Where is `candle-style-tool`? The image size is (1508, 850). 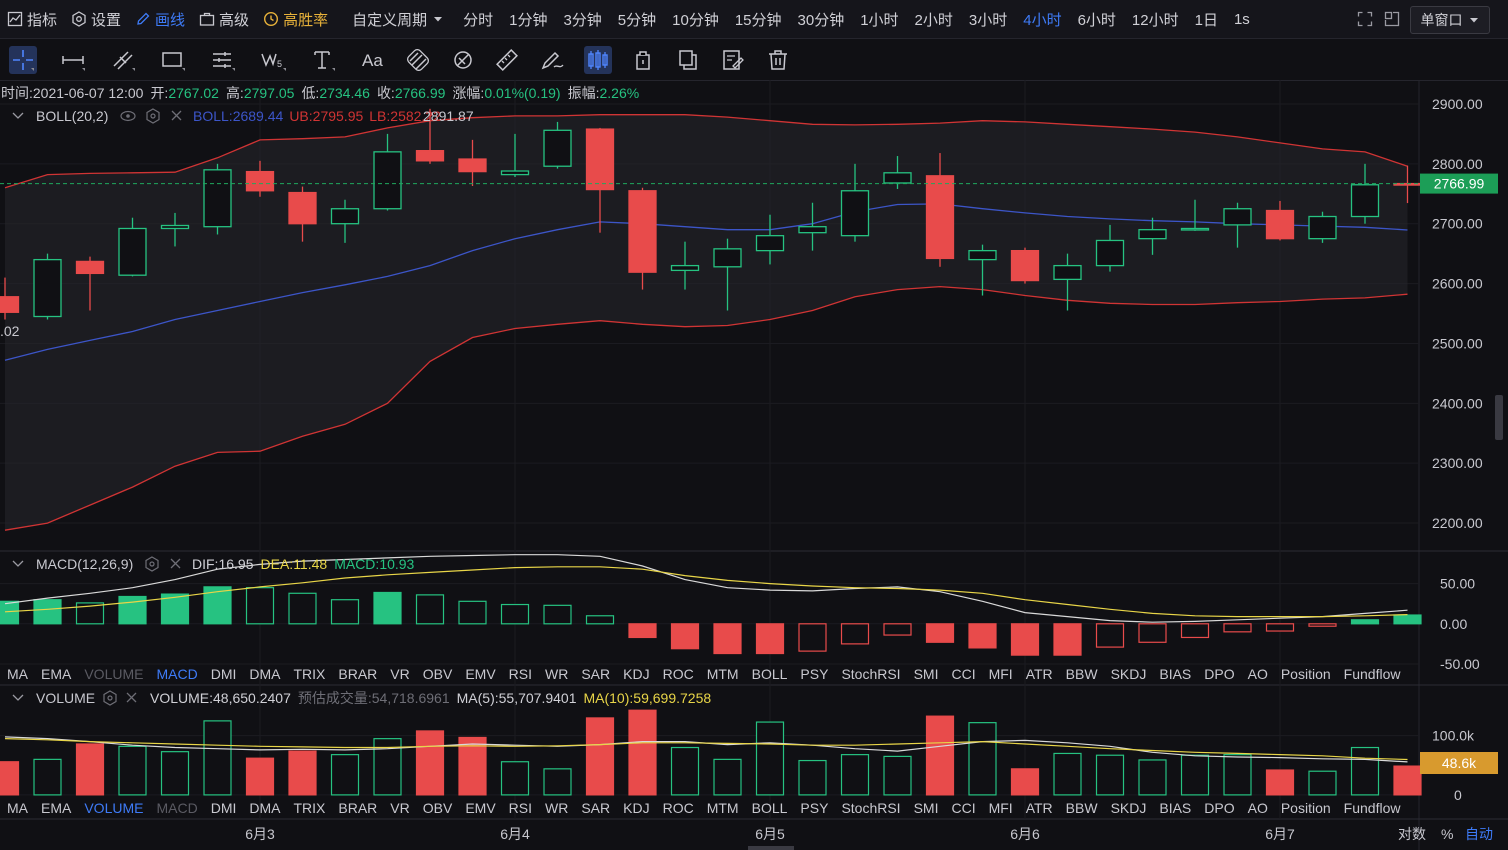
candle-style-tool is located at coordinates (598, 60).